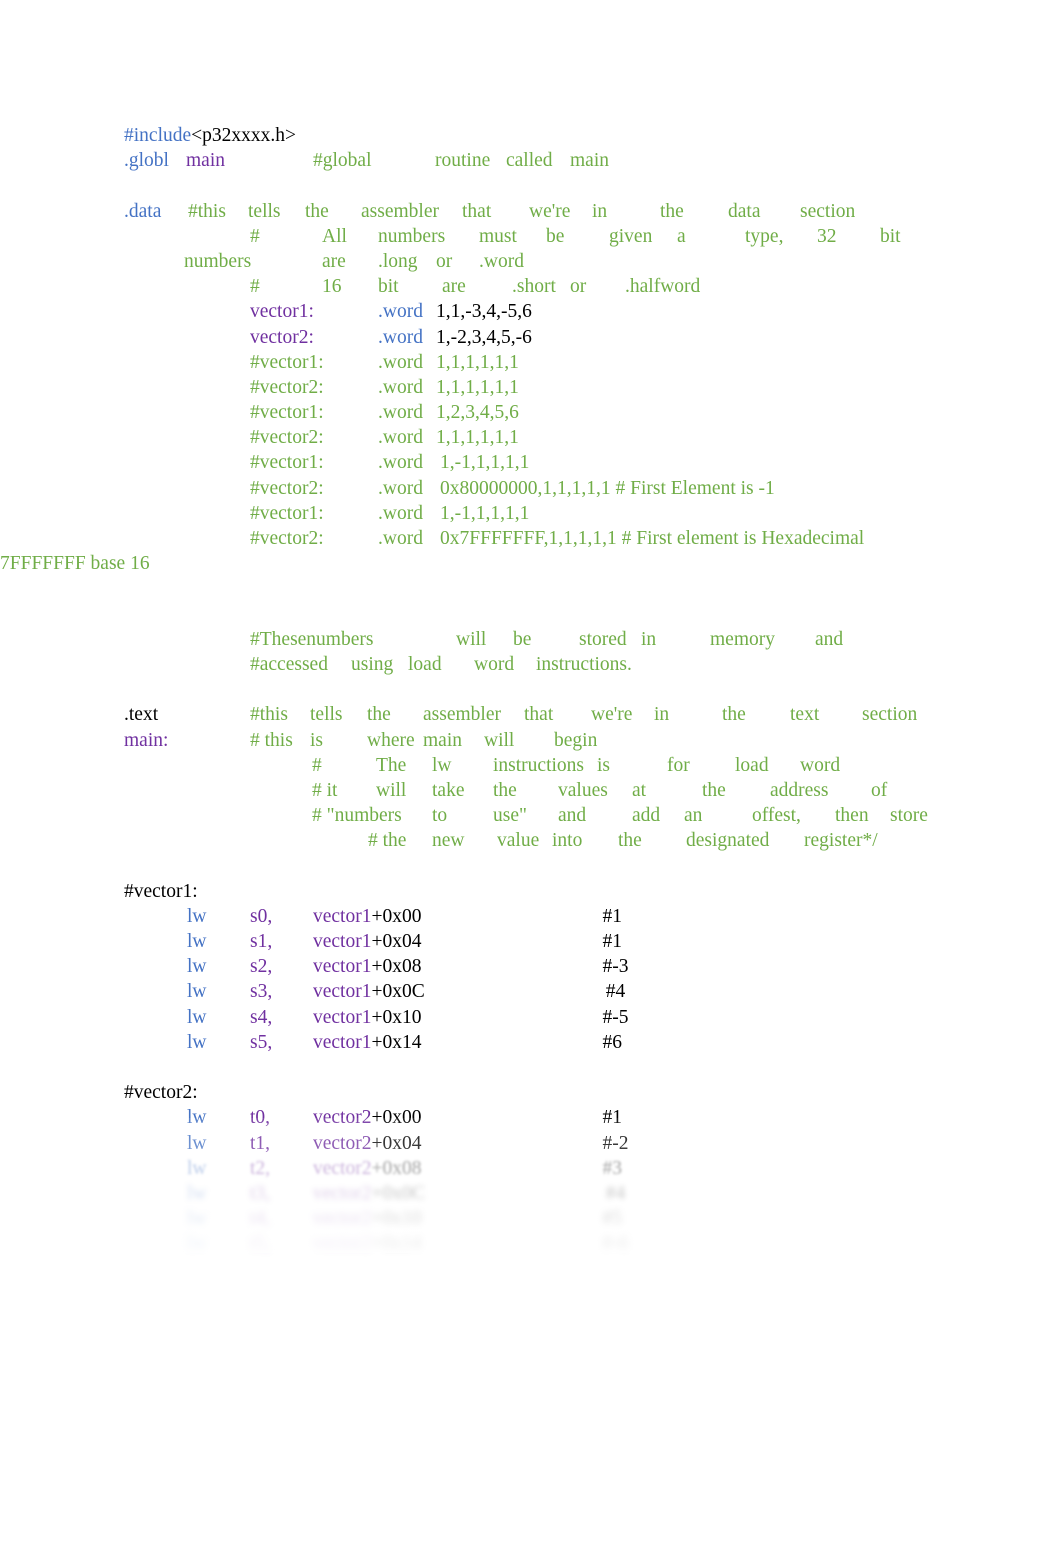  Describe the element at coordinates (574, 1243) in the screenshot. I see `code-line-lw-t5: lw t5, vector2+0x14 #-6` at that location.